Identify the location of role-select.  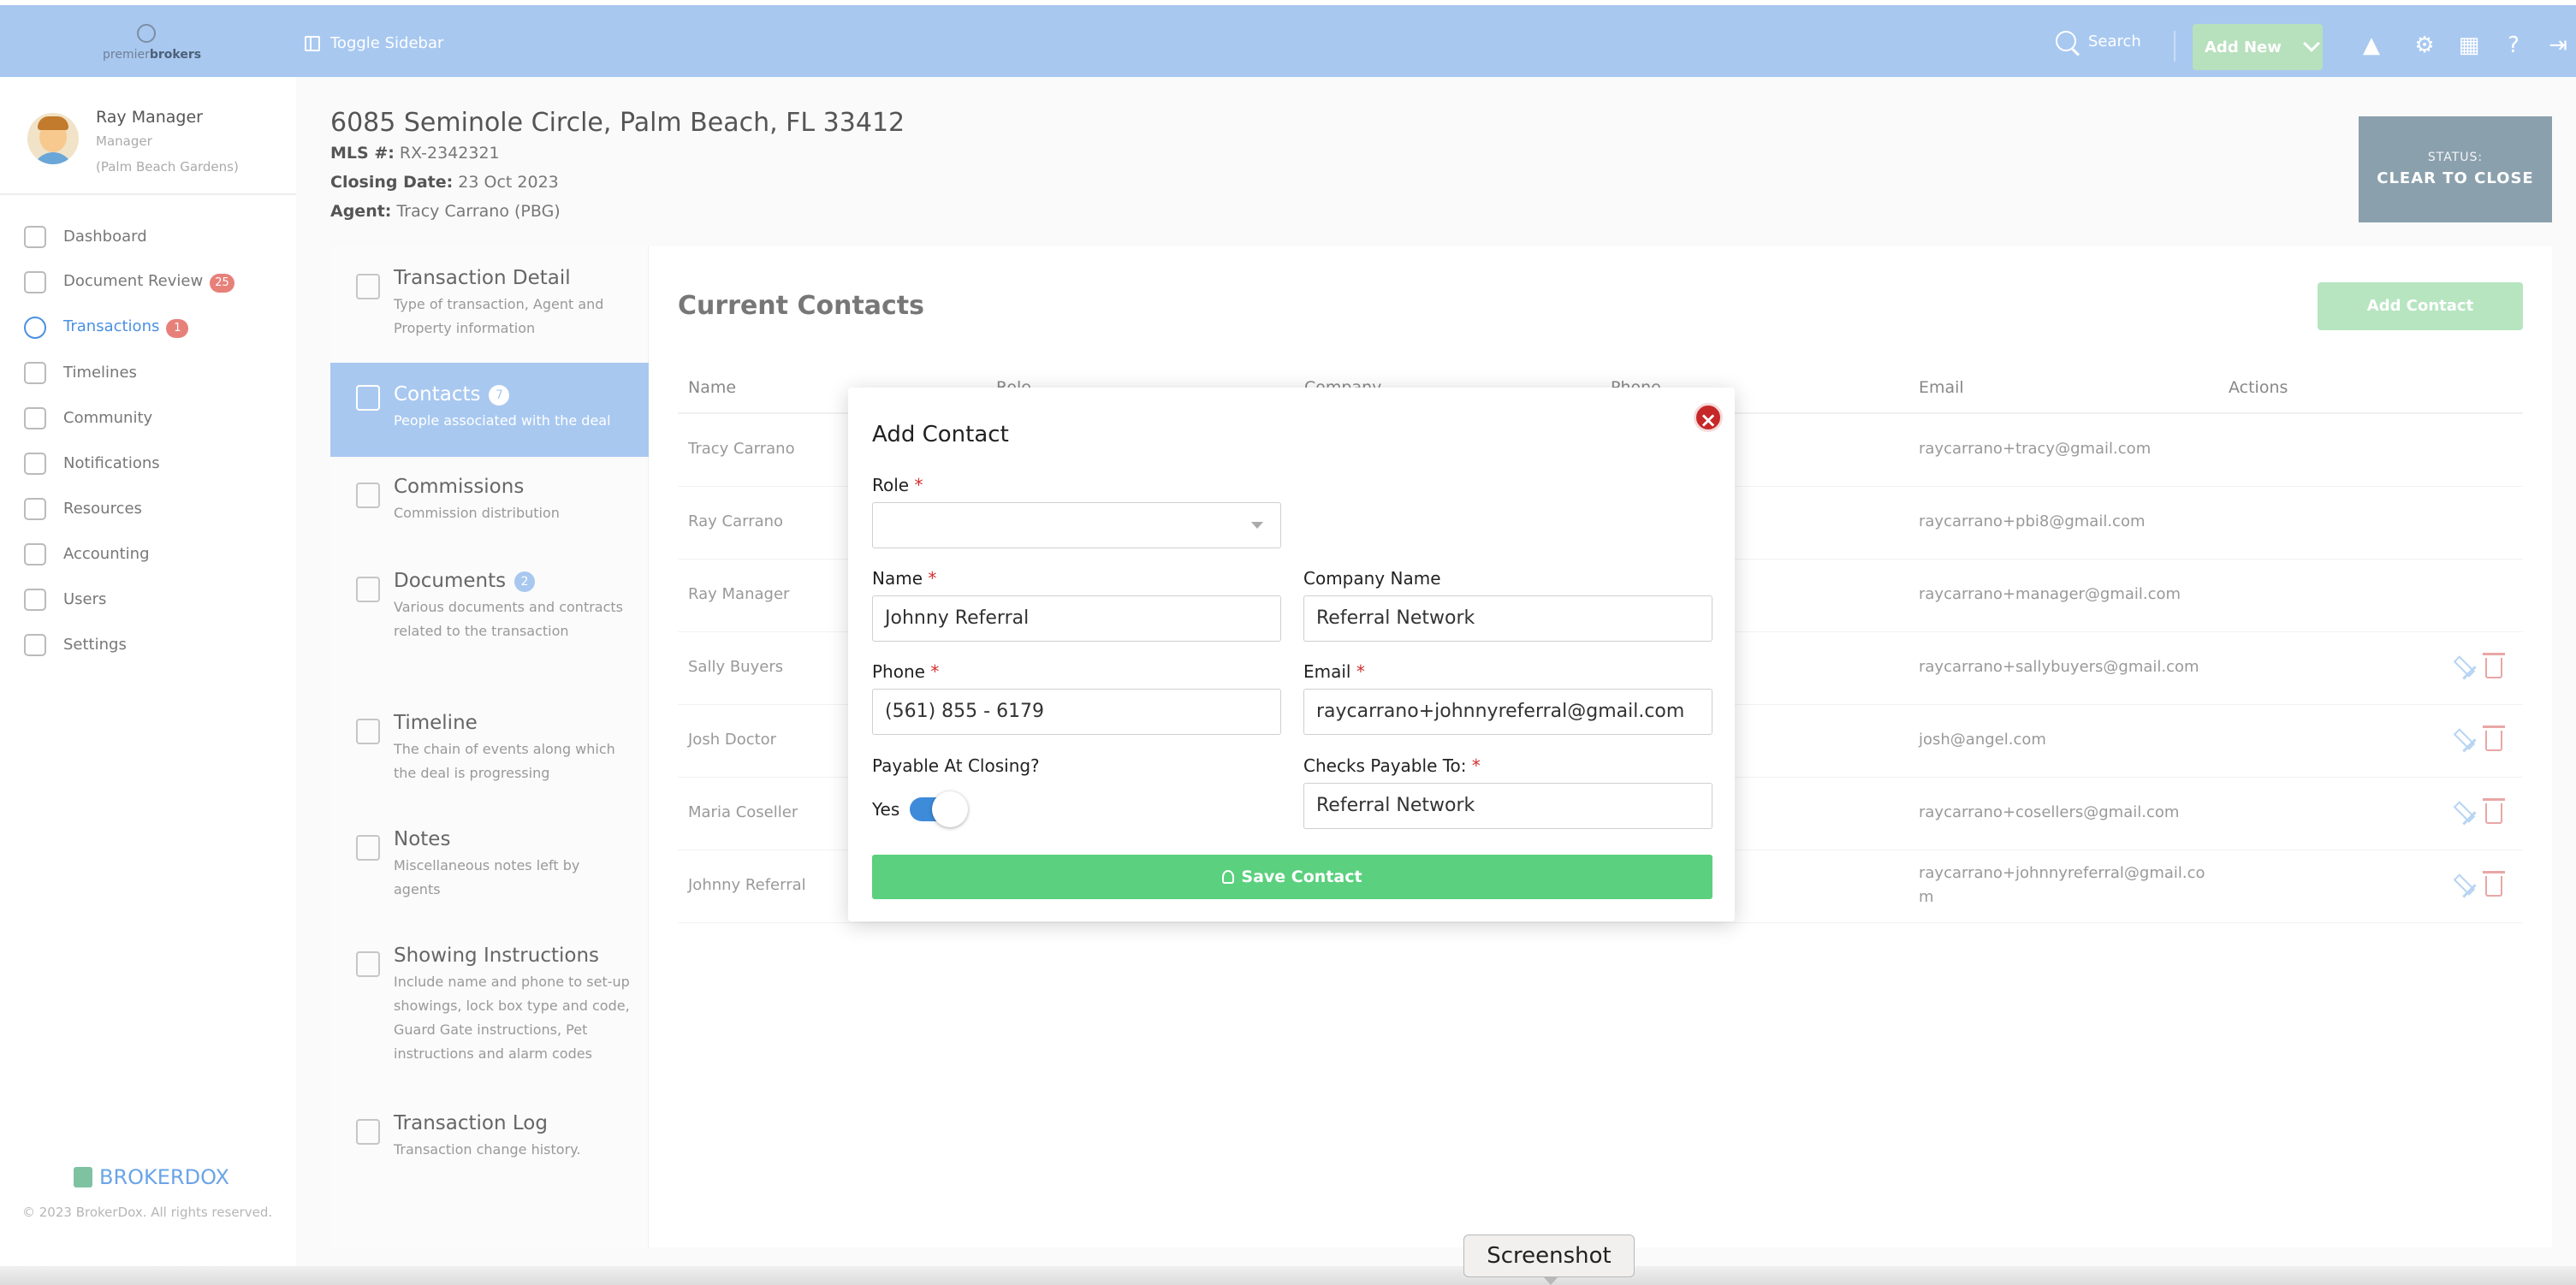
(1076, 525).